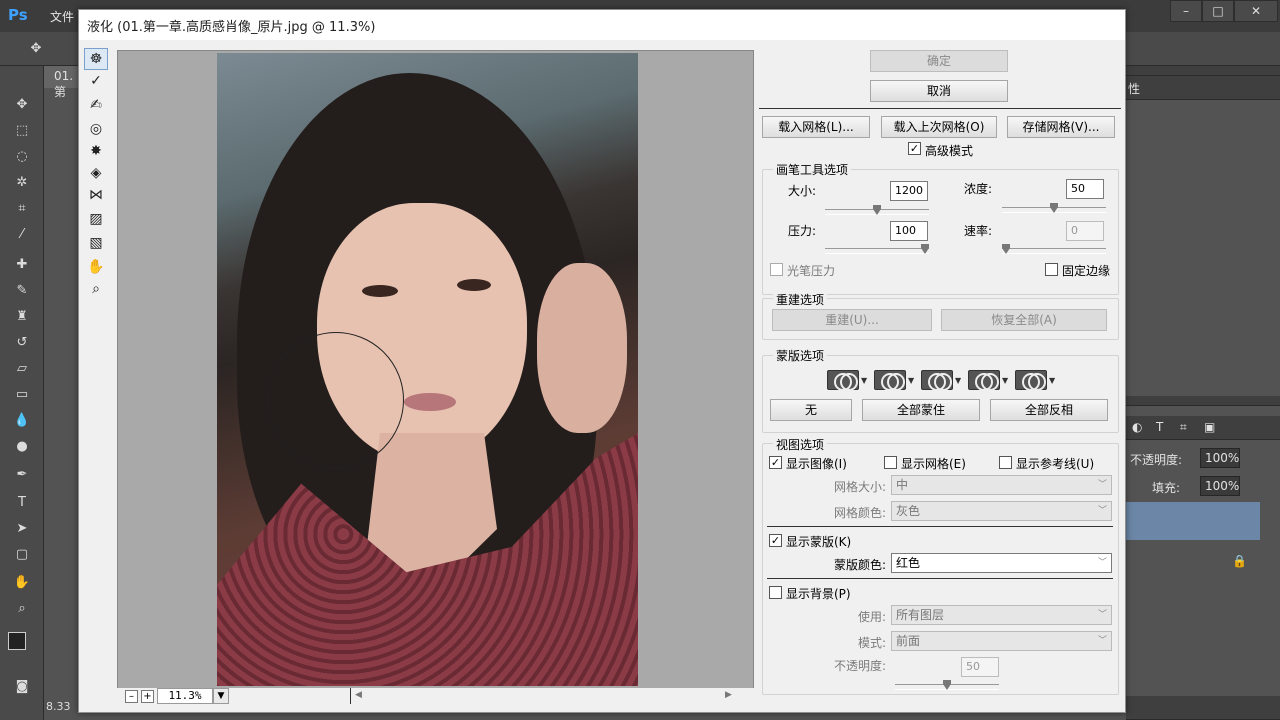  I want to click on mesh-color-label: 网格颜色:, so click(860, 513).